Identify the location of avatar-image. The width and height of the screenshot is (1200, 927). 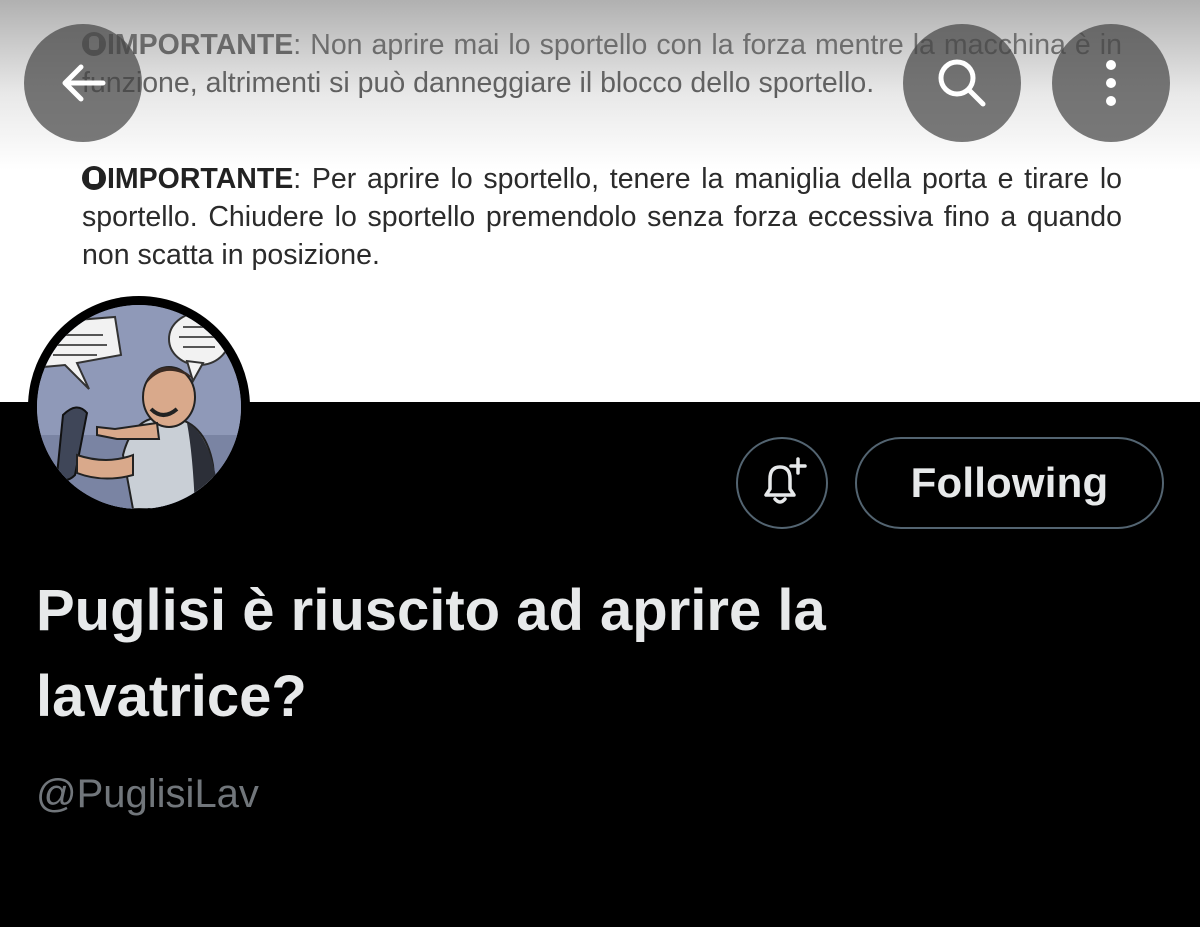
(139, 407).